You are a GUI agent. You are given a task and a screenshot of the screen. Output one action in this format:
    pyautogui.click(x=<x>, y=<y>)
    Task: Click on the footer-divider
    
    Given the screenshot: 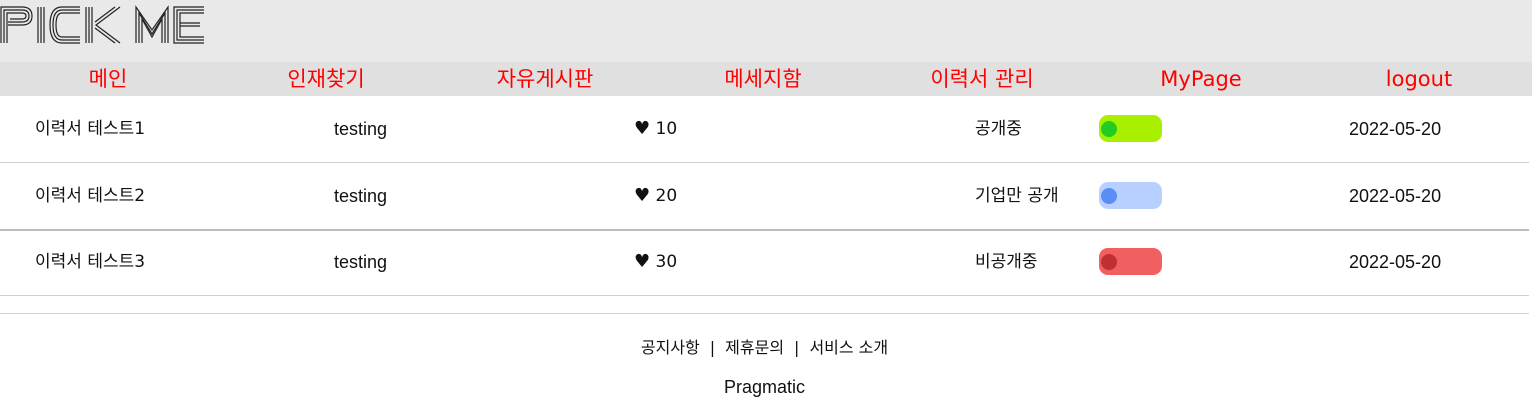 What is the action you would take?
    pyautogui.click(x=764, y=313)
    